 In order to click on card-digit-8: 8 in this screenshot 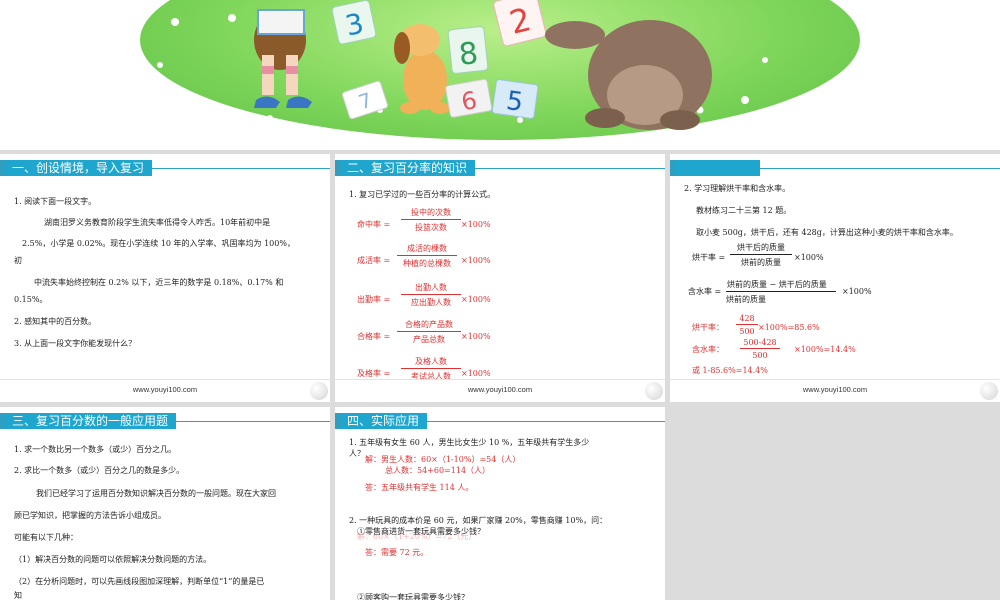, I will do `click(468, 54)`.